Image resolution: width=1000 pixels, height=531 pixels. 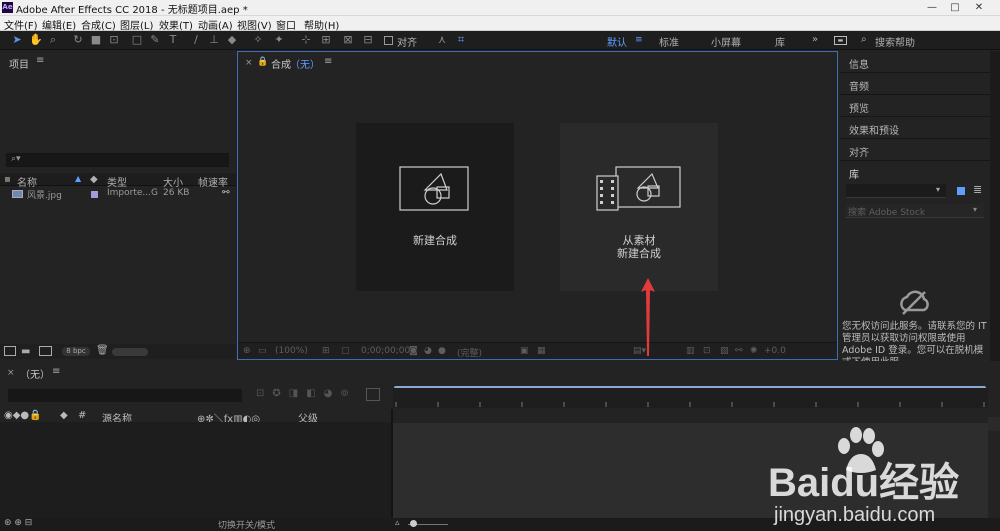 What do you see at coordinates (173, 40) in the screenshot?
I see `type-tool-icon: T` at bounding box center [173, 40].